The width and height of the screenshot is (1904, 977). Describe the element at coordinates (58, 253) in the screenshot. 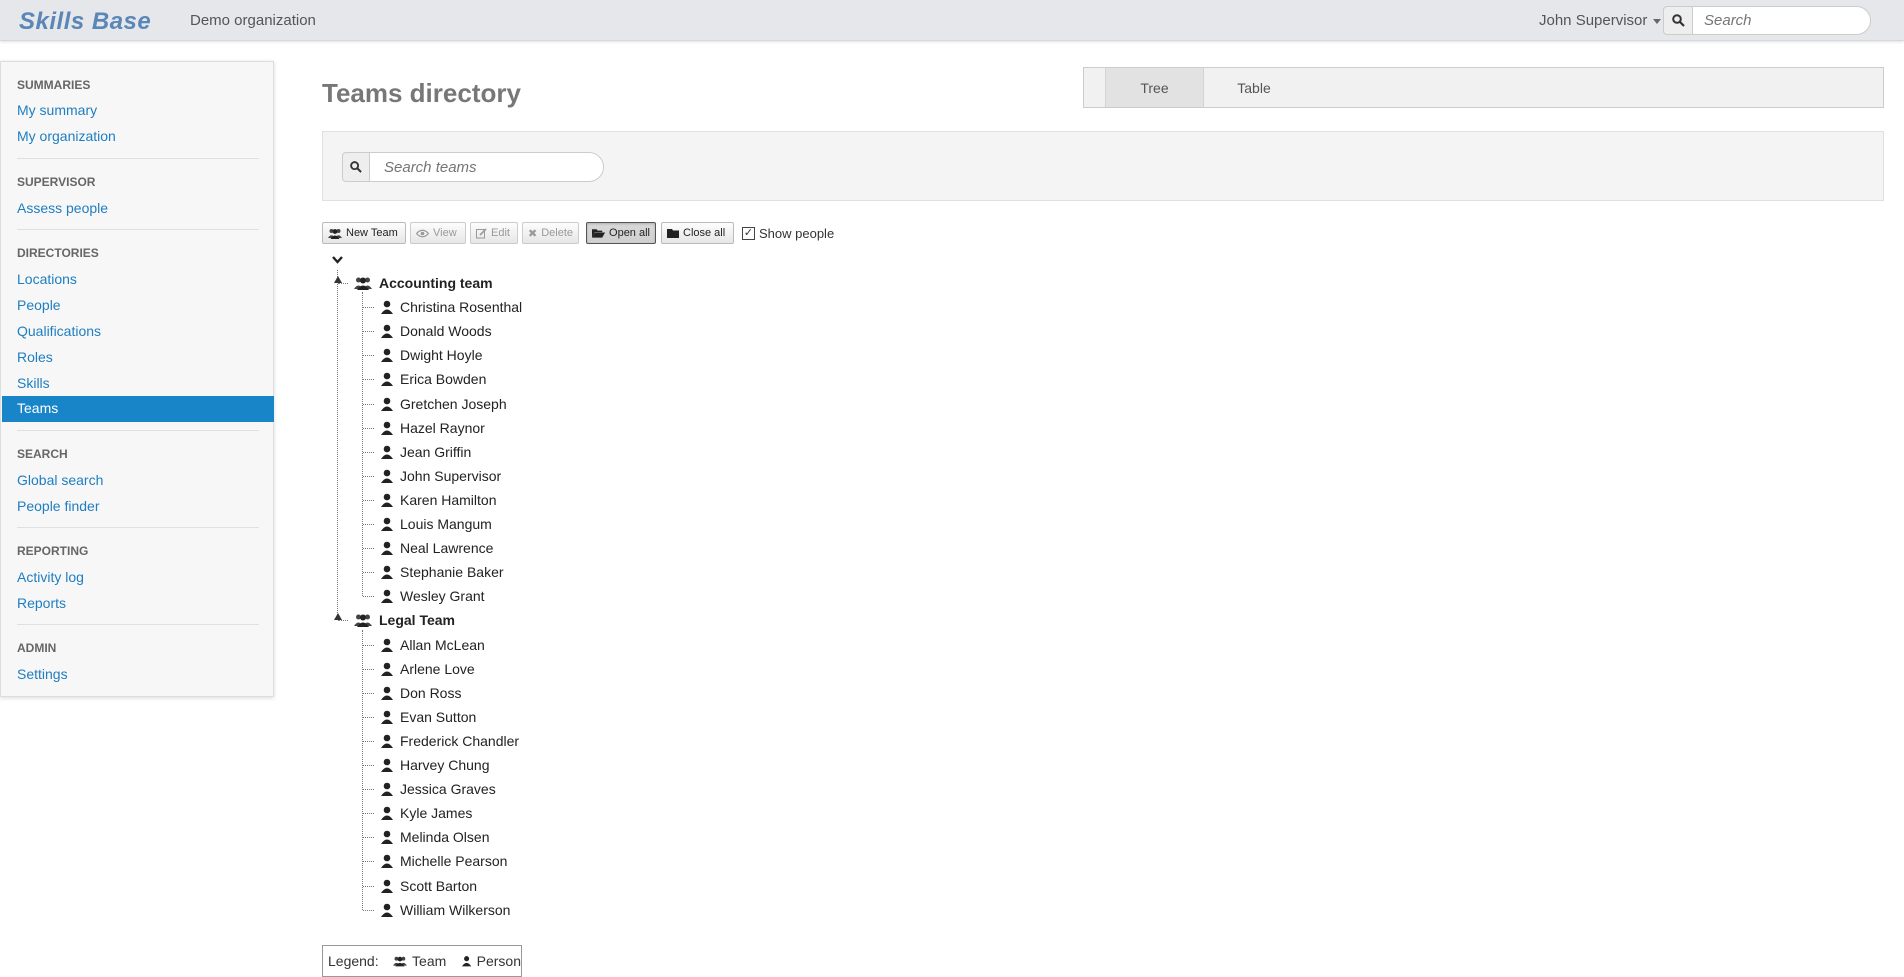

I see `sidebar-heading-directories: Directories` at that location.